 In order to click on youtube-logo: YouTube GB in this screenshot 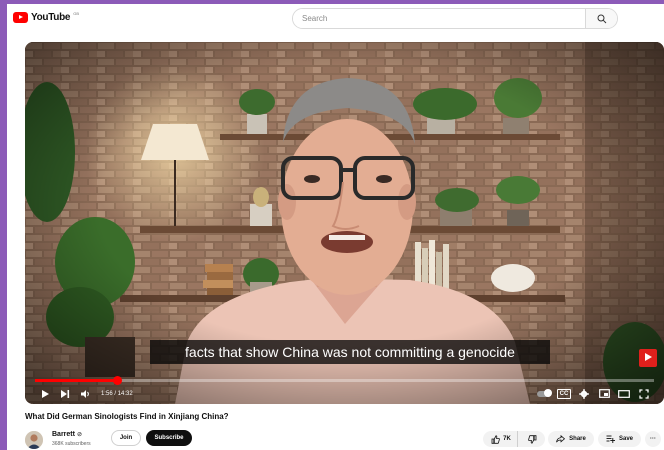, I will do `click(46, 17)`.